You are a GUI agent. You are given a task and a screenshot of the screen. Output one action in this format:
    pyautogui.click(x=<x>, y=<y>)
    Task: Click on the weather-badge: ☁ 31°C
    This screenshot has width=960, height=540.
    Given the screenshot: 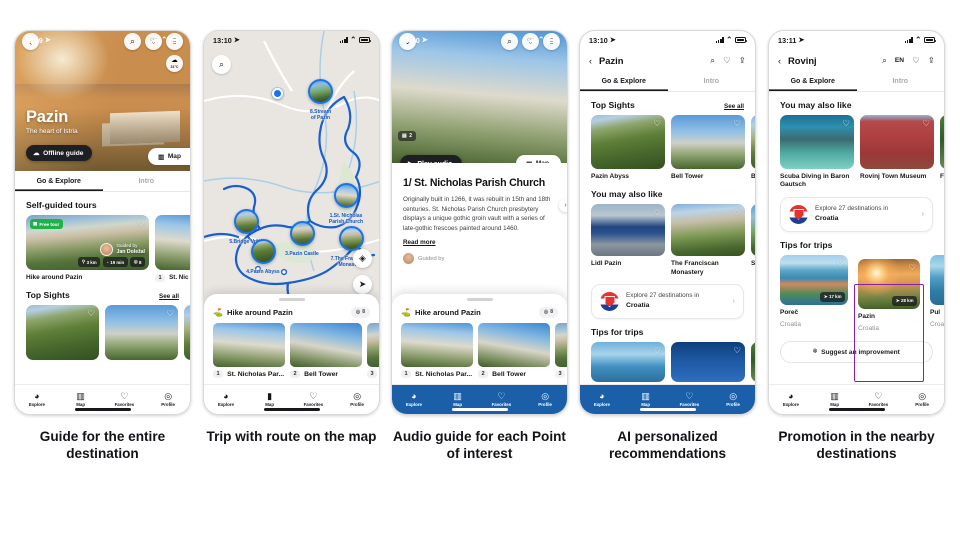 What is the action you would take?
    pyautogui.click(x=174, y=63)
    